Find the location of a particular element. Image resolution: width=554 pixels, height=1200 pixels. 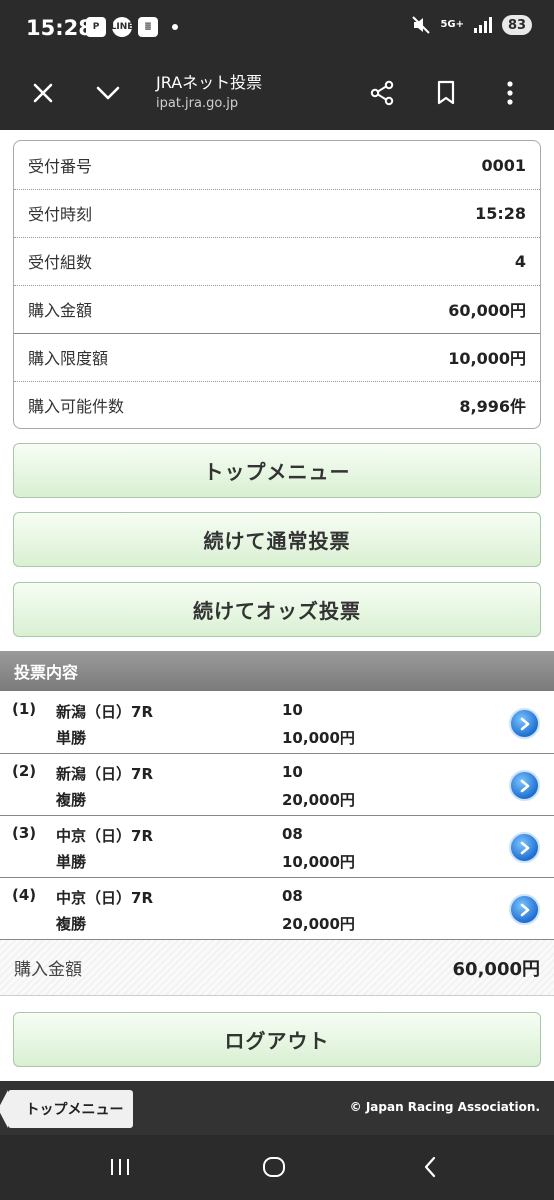

share-icon is located at coordinates (382, 93).